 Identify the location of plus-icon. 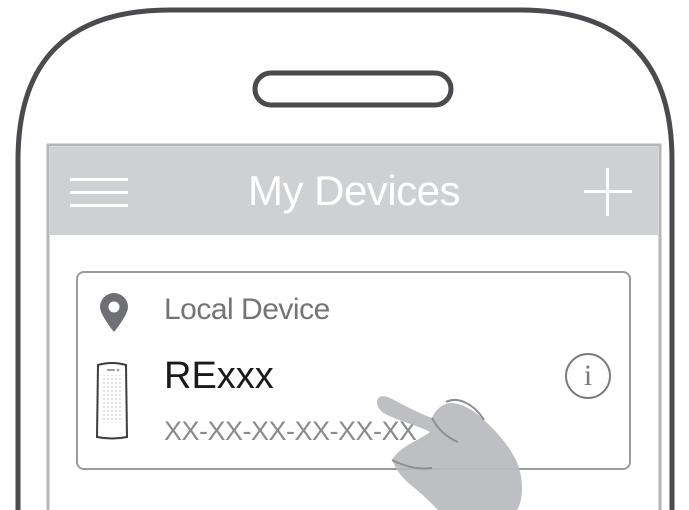
(608, 192).